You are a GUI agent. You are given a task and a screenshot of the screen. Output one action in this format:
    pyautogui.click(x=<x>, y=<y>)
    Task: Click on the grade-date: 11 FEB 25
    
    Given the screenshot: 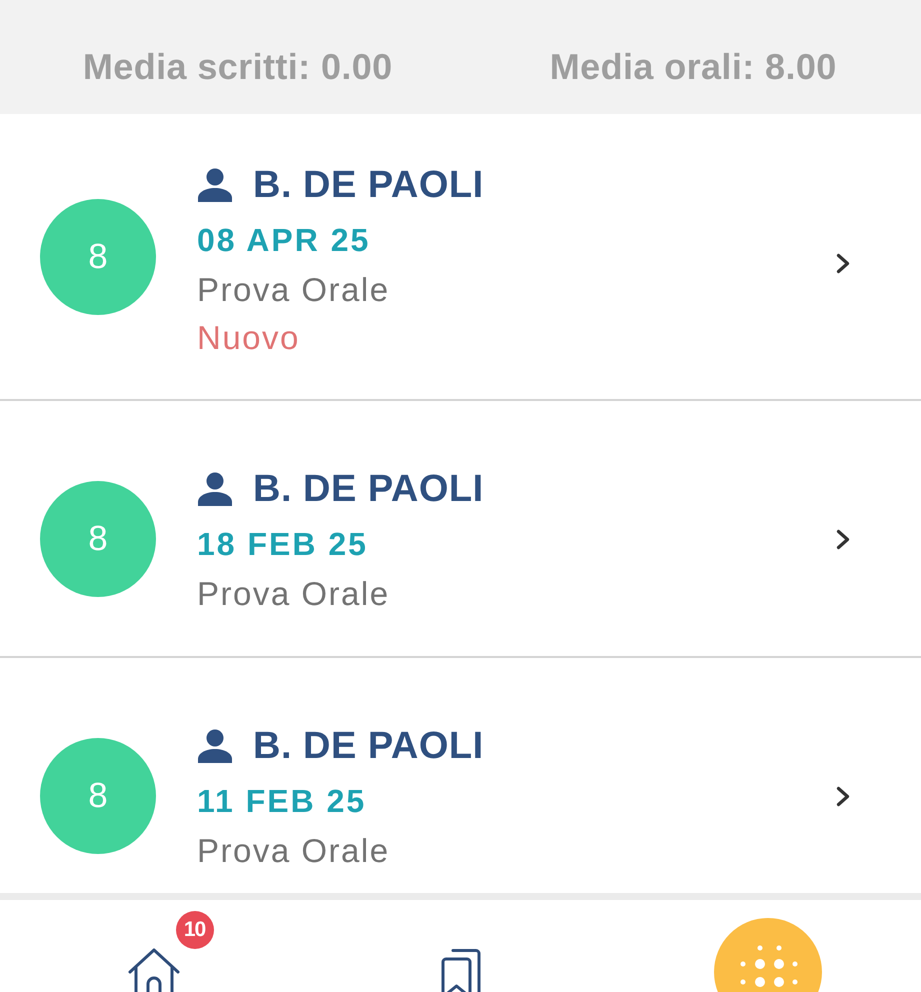 What is the action you would take?
    pyautogui.click(x=281, y=801)
    